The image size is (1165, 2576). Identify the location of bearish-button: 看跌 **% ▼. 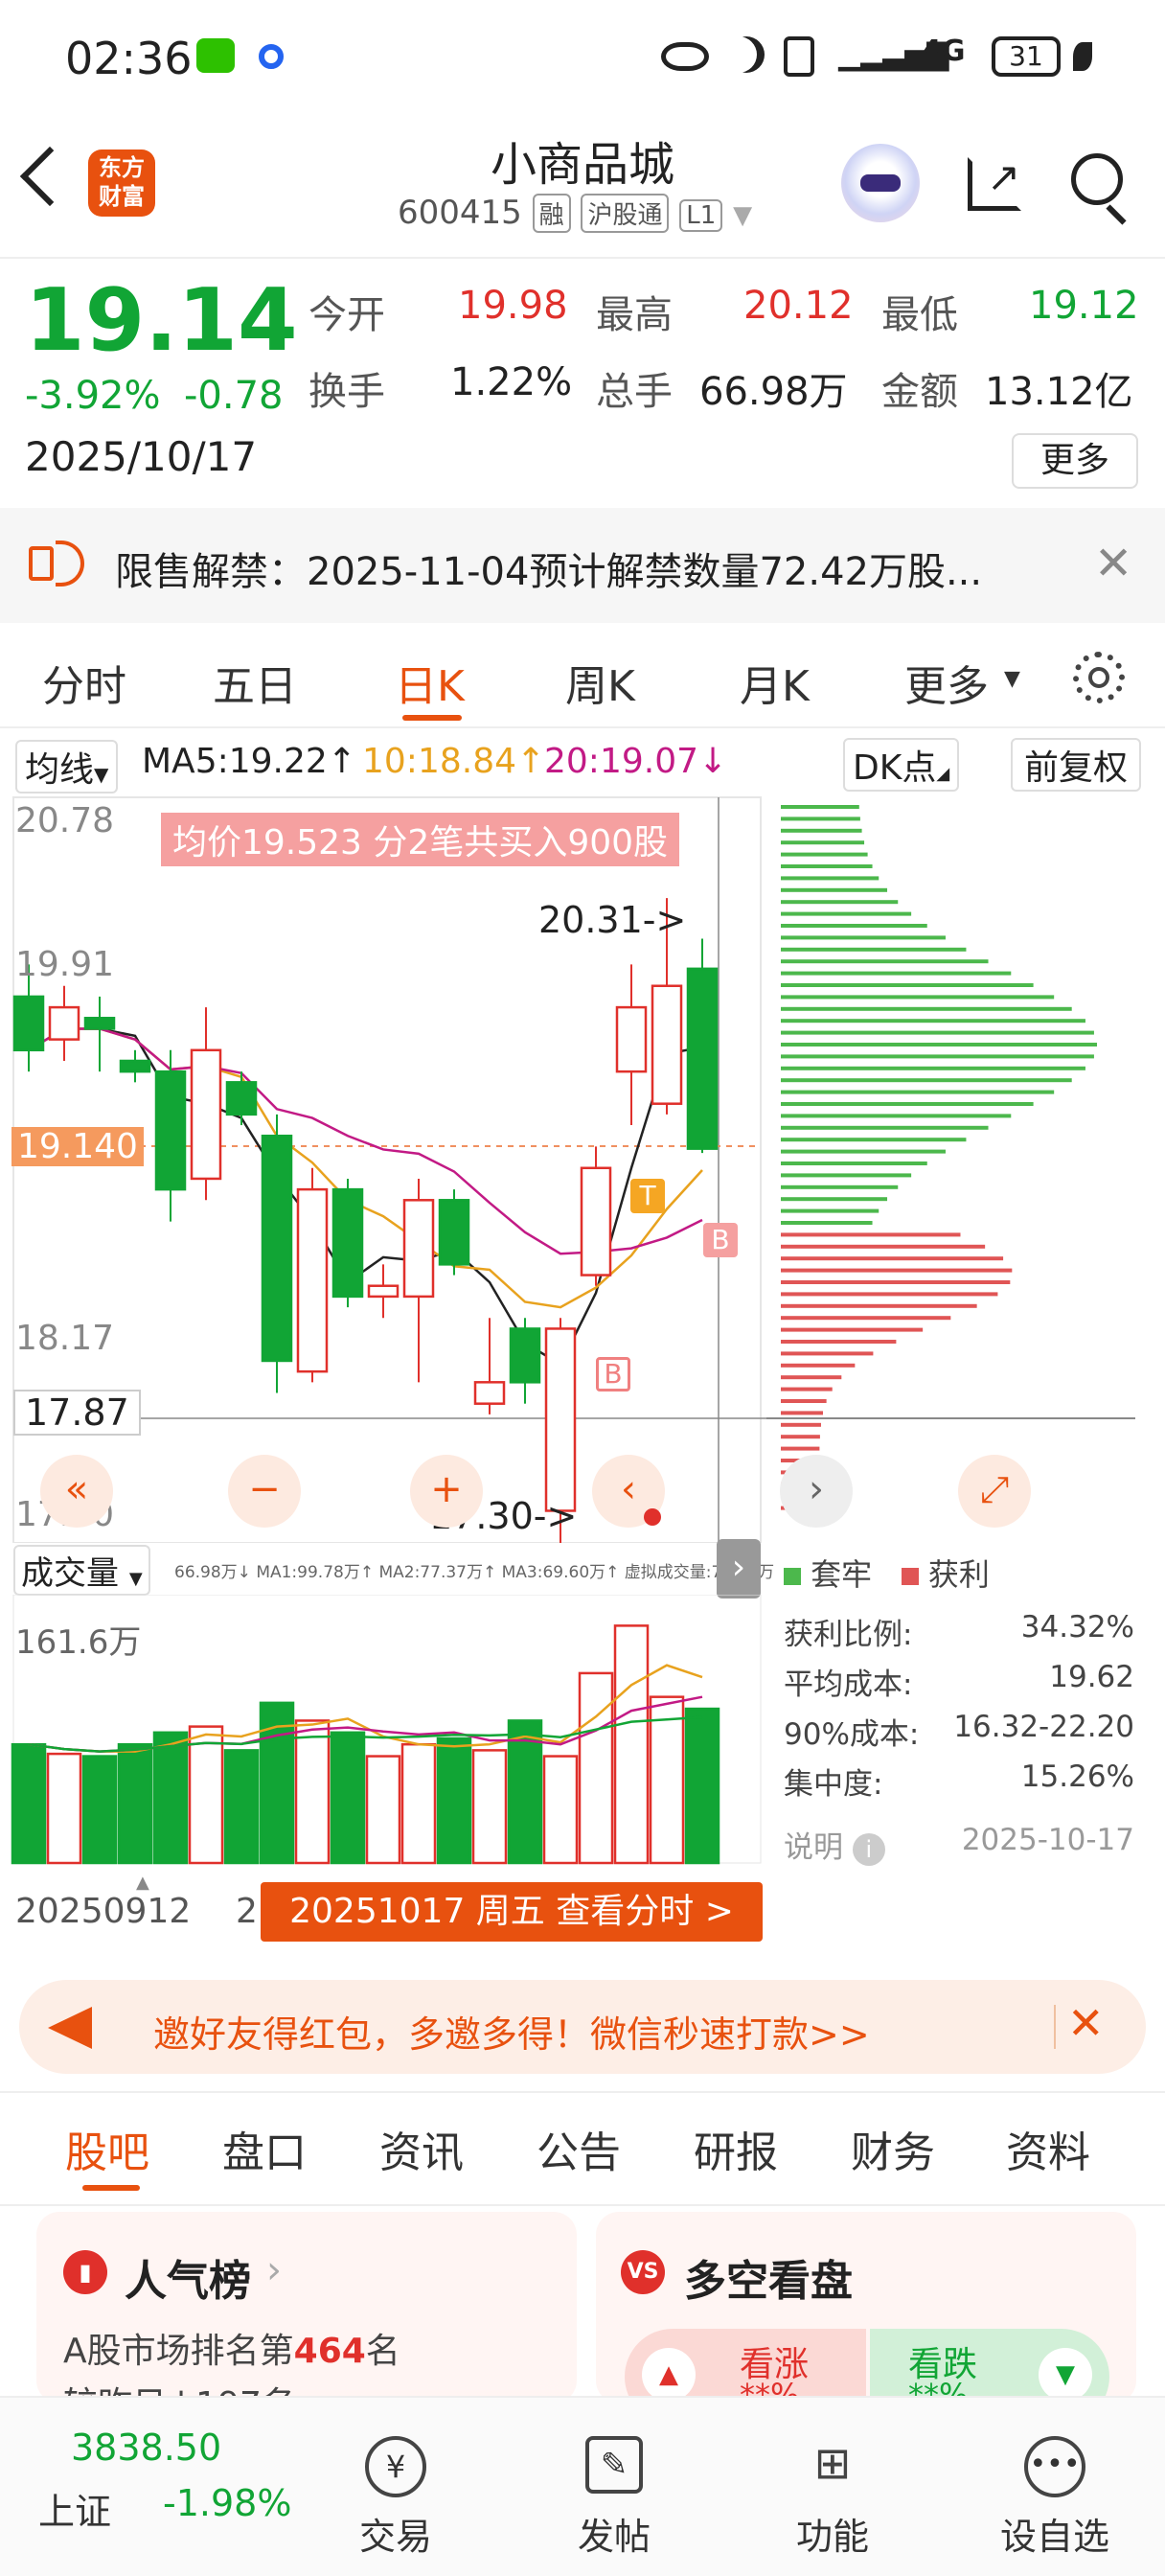
(990, 2366).